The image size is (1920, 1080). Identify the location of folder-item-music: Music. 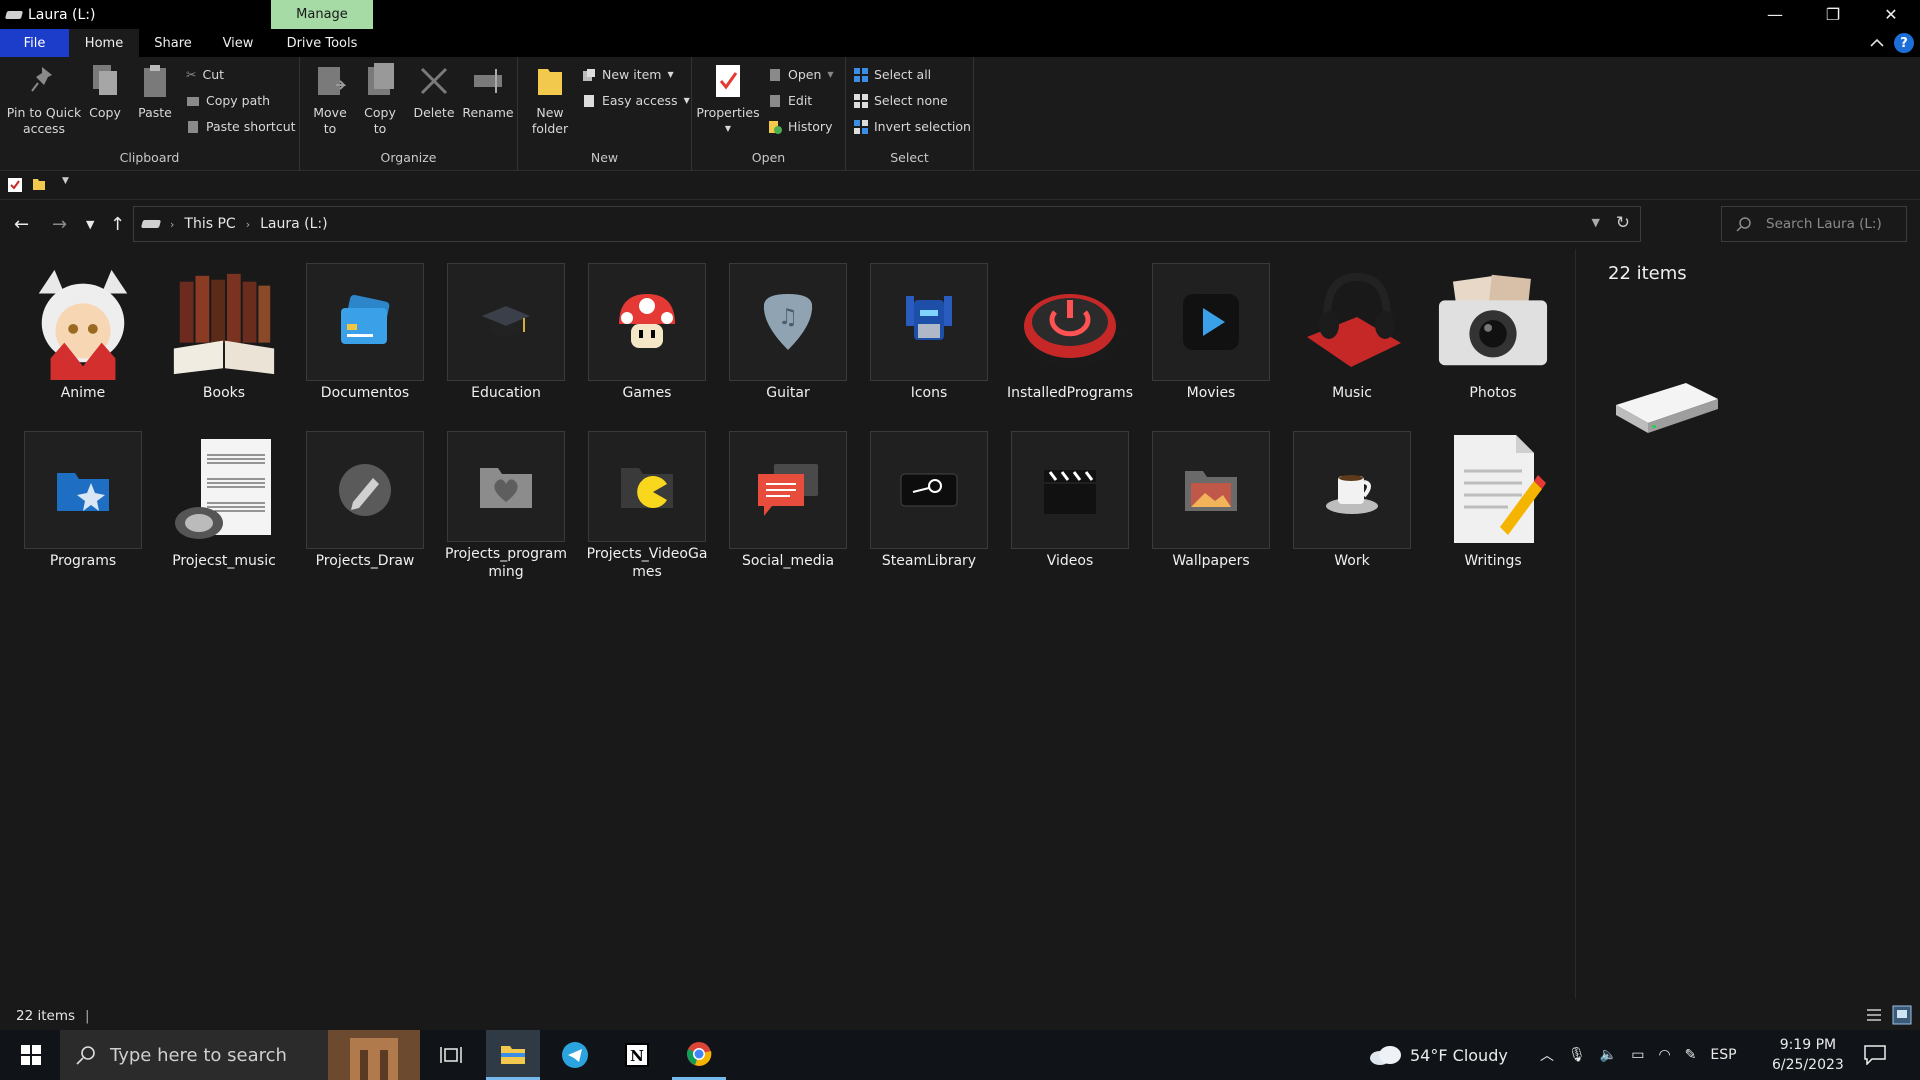
(1352, 331).